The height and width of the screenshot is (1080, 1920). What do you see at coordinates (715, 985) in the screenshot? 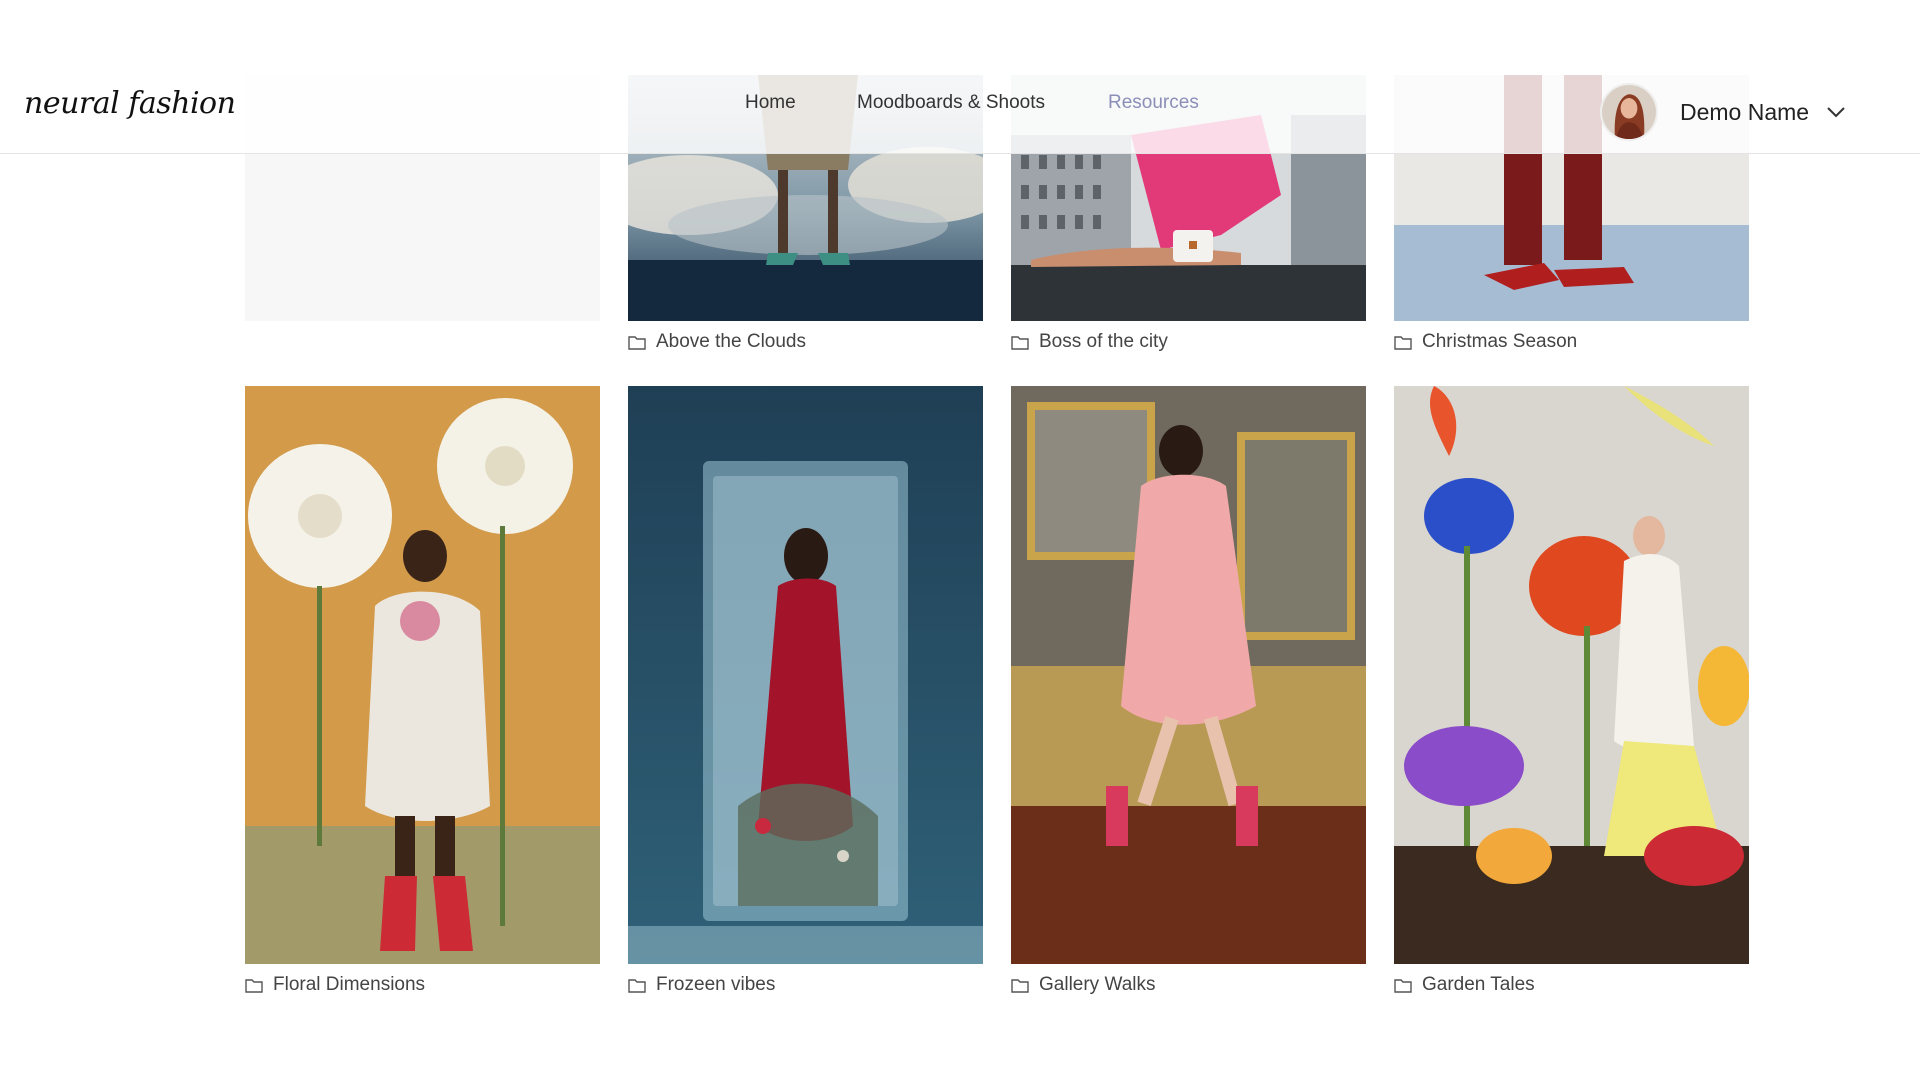
I see `collection-title: Frozeen vibes` at bounding box center [715, 985].